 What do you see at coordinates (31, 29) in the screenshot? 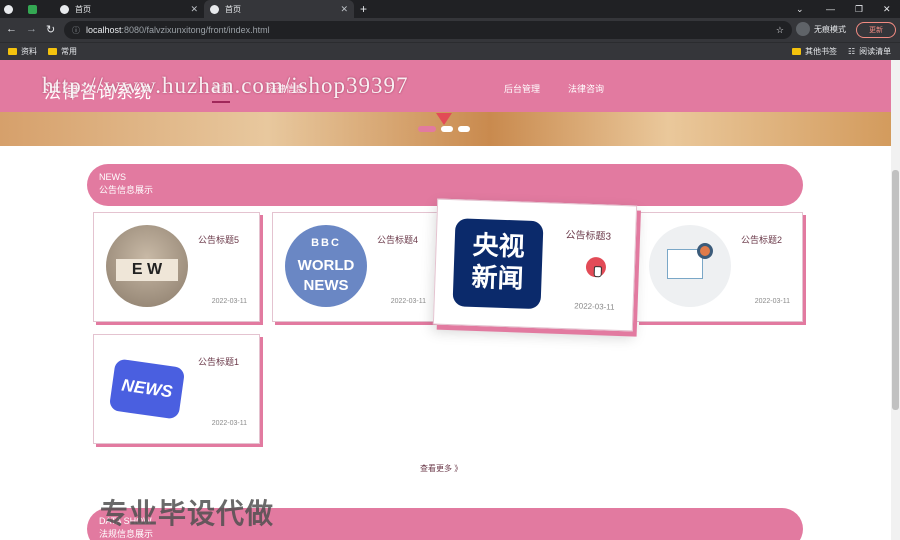
I see `forward-icon: →` at bounding box center [31, 29].